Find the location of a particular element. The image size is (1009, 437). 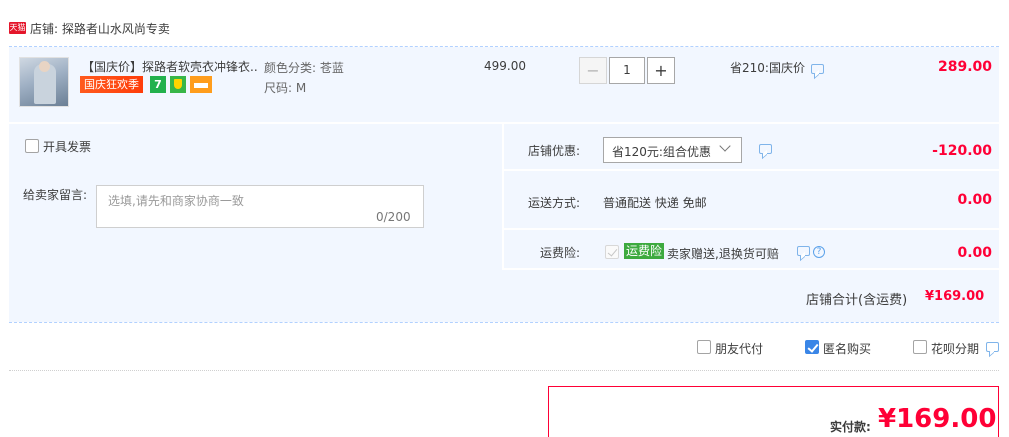

seven-day-return-icon: 7 is located at coordinates (158, 84).